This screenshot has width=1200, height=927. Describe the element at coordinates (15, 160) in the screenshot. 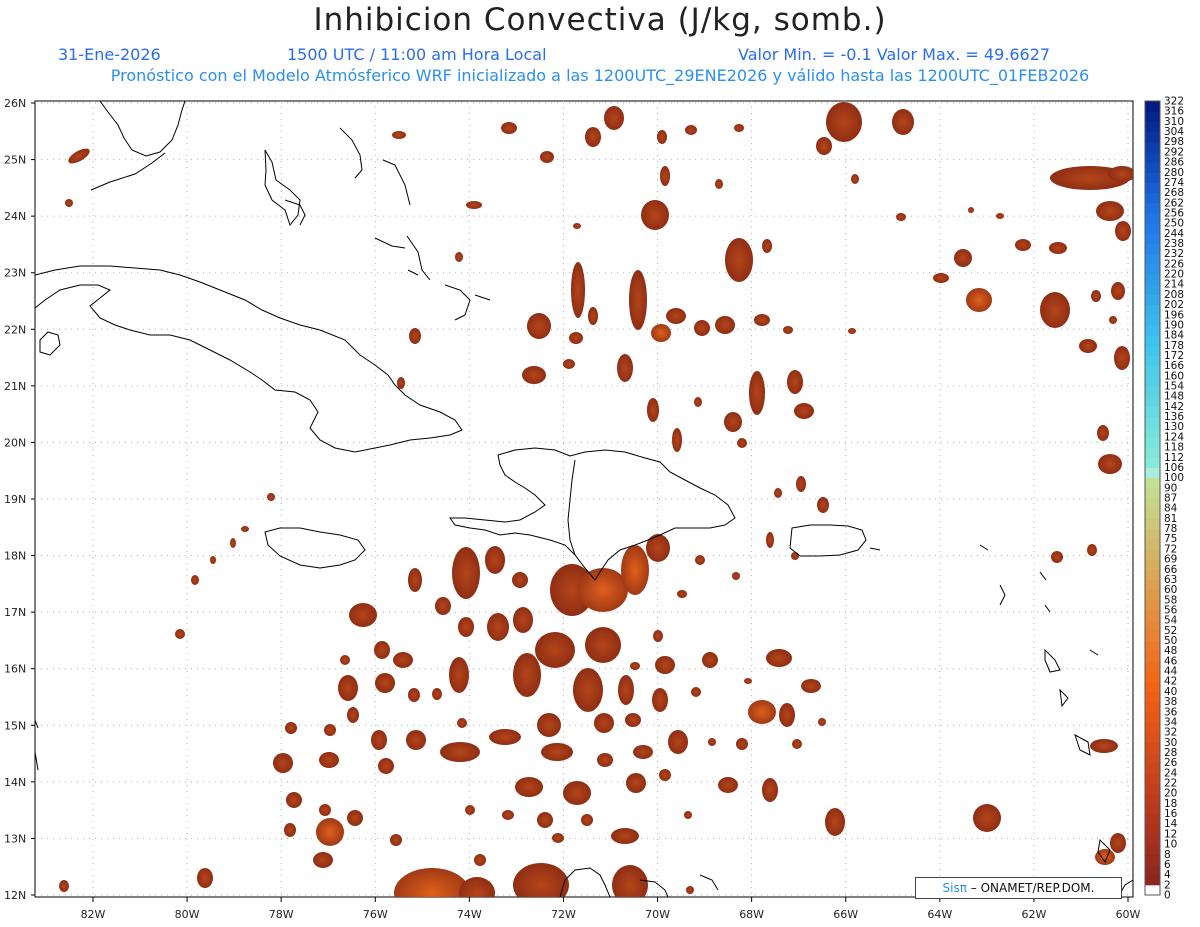

I see `lat-label: 25N` at that location.